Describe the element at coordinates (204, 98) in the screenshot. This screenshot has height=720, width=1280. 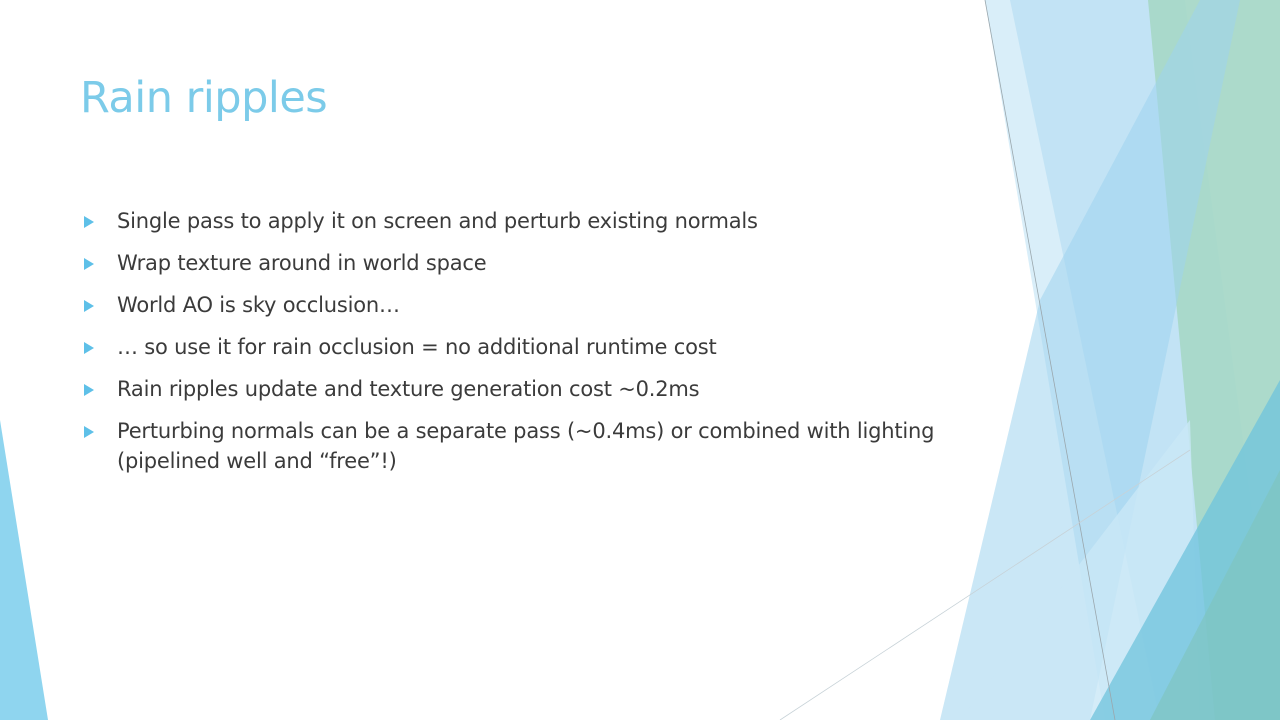
I see `slide-title: Rain ripples` at that location.